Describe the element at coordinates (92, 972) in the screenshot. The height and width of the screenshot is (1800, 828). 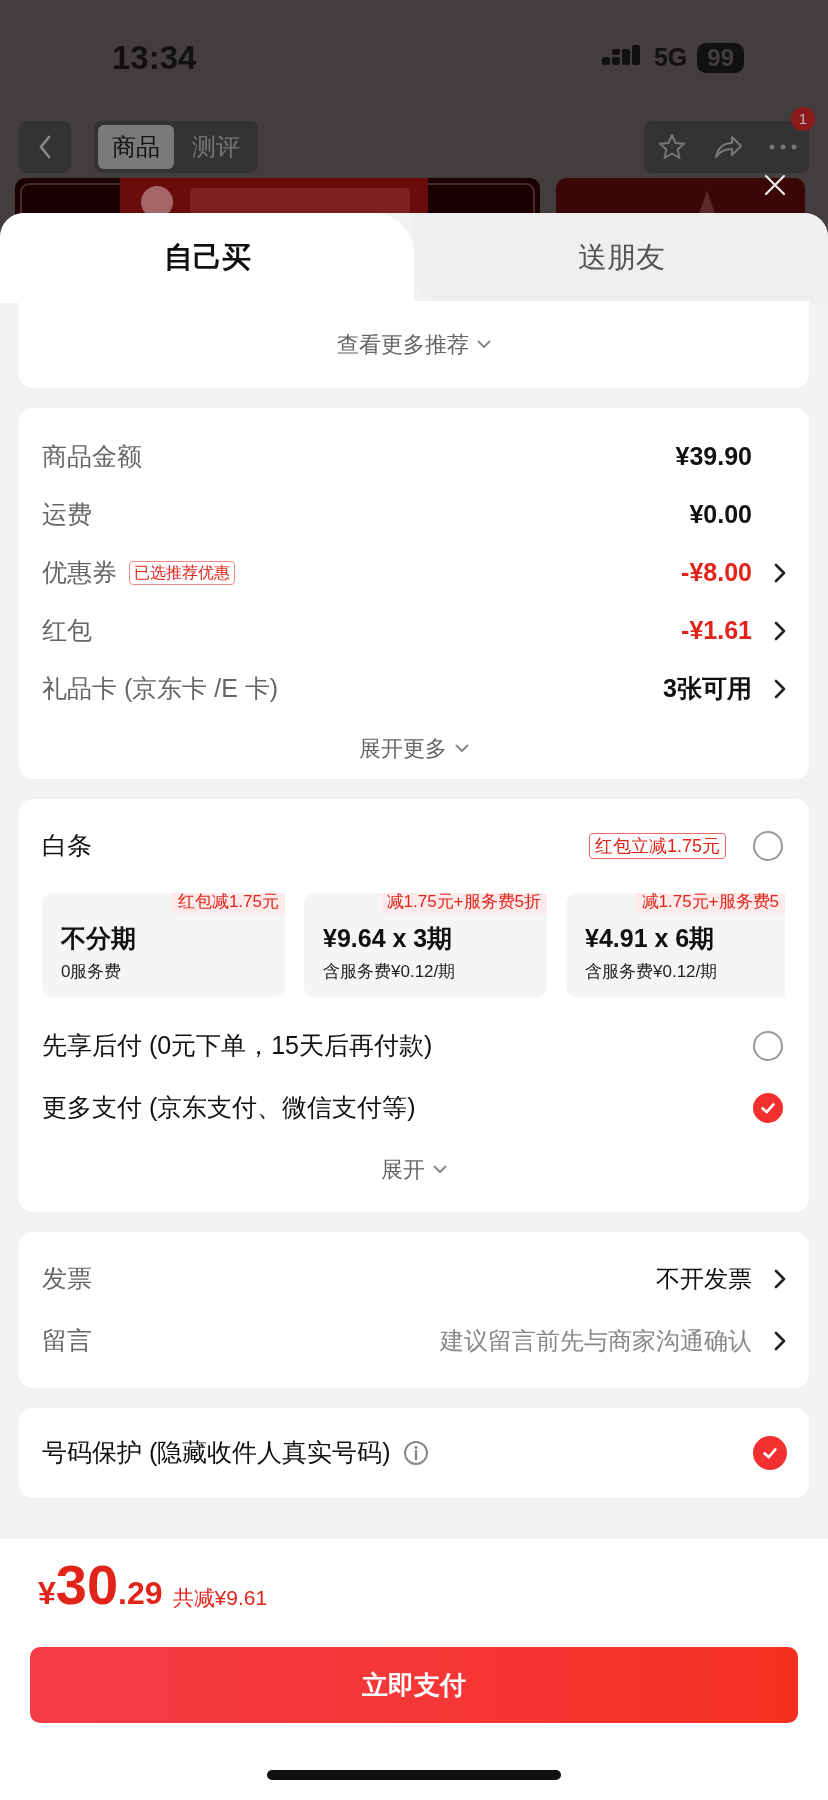
I see `plan-fee: 0服务费` at that location.